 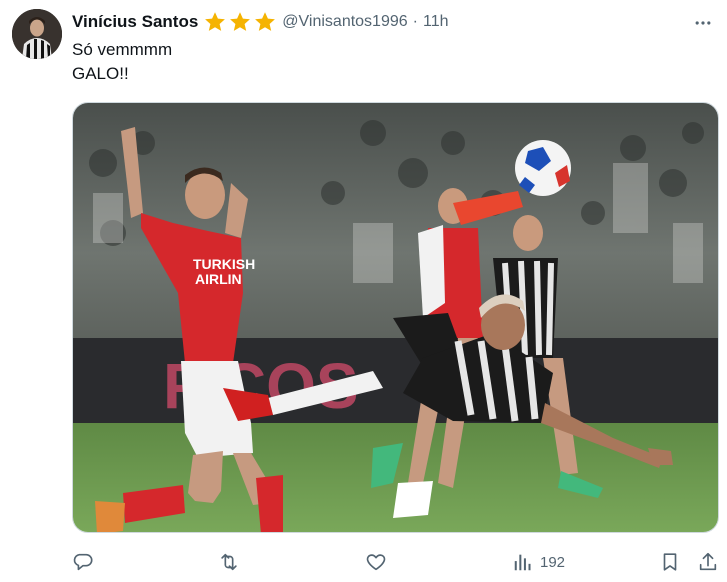 What do you see at coordinates (122, 62) in the screenshot?
I see `tweet-text: Só vemmmm GALO!!` at bounding box center [122, 62].